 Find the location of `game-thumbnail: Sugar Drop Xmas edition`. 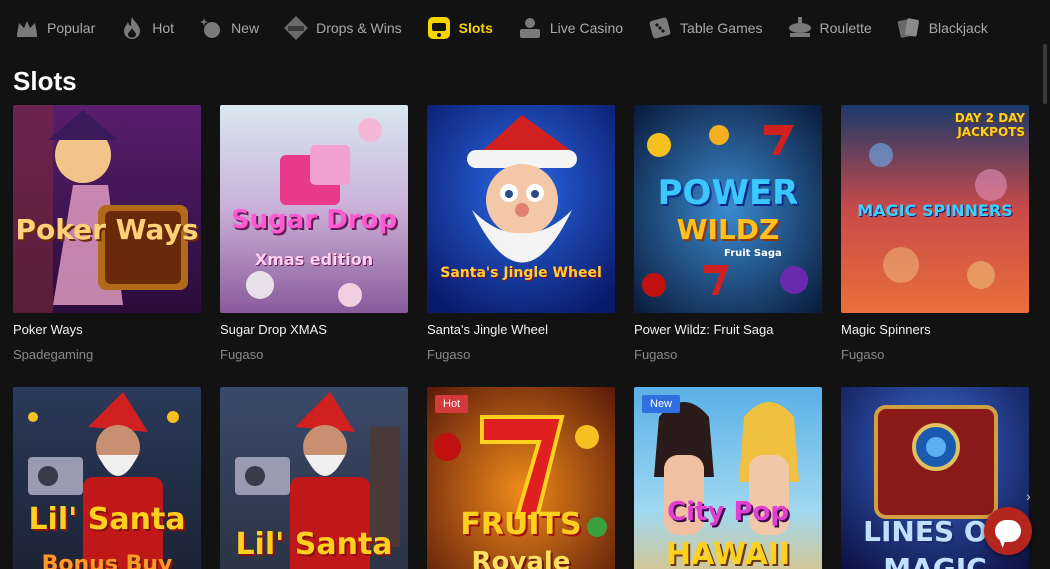

game-thumbnail: Sugar Drop Xmas edition is located at coordinates (314, 209).